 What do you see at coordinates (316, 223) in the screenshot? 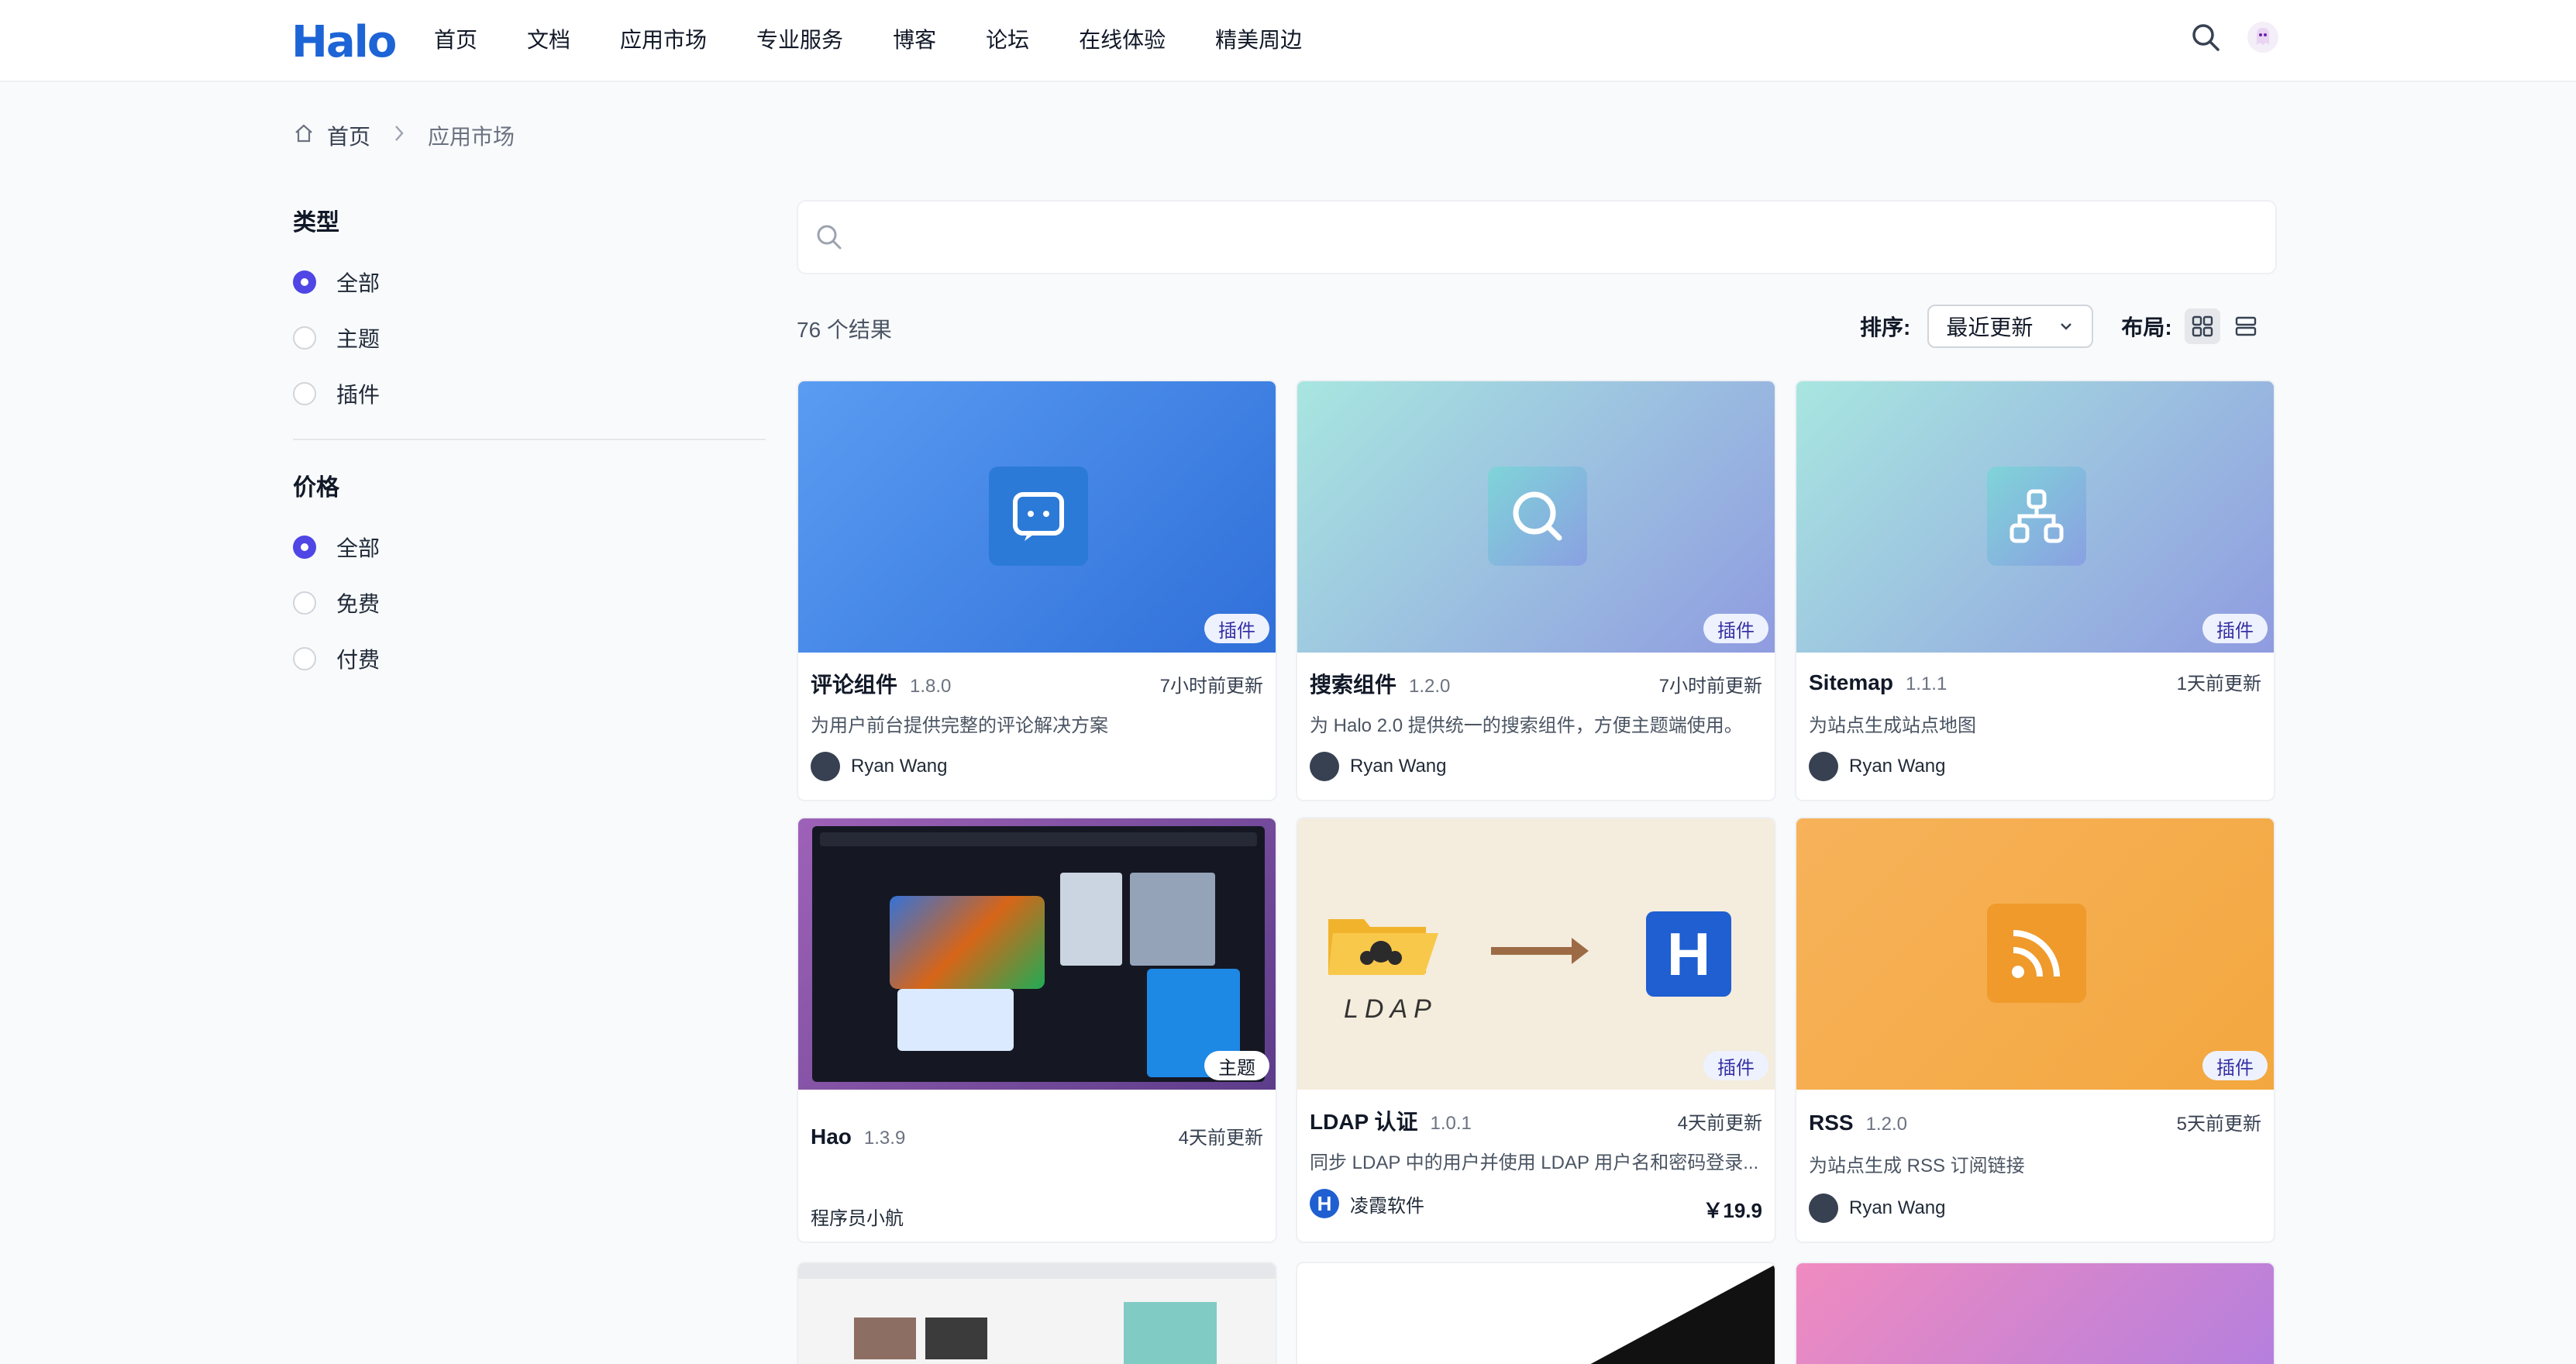
I see `type-filter-title: 类型` at bounding box center [316, 223].